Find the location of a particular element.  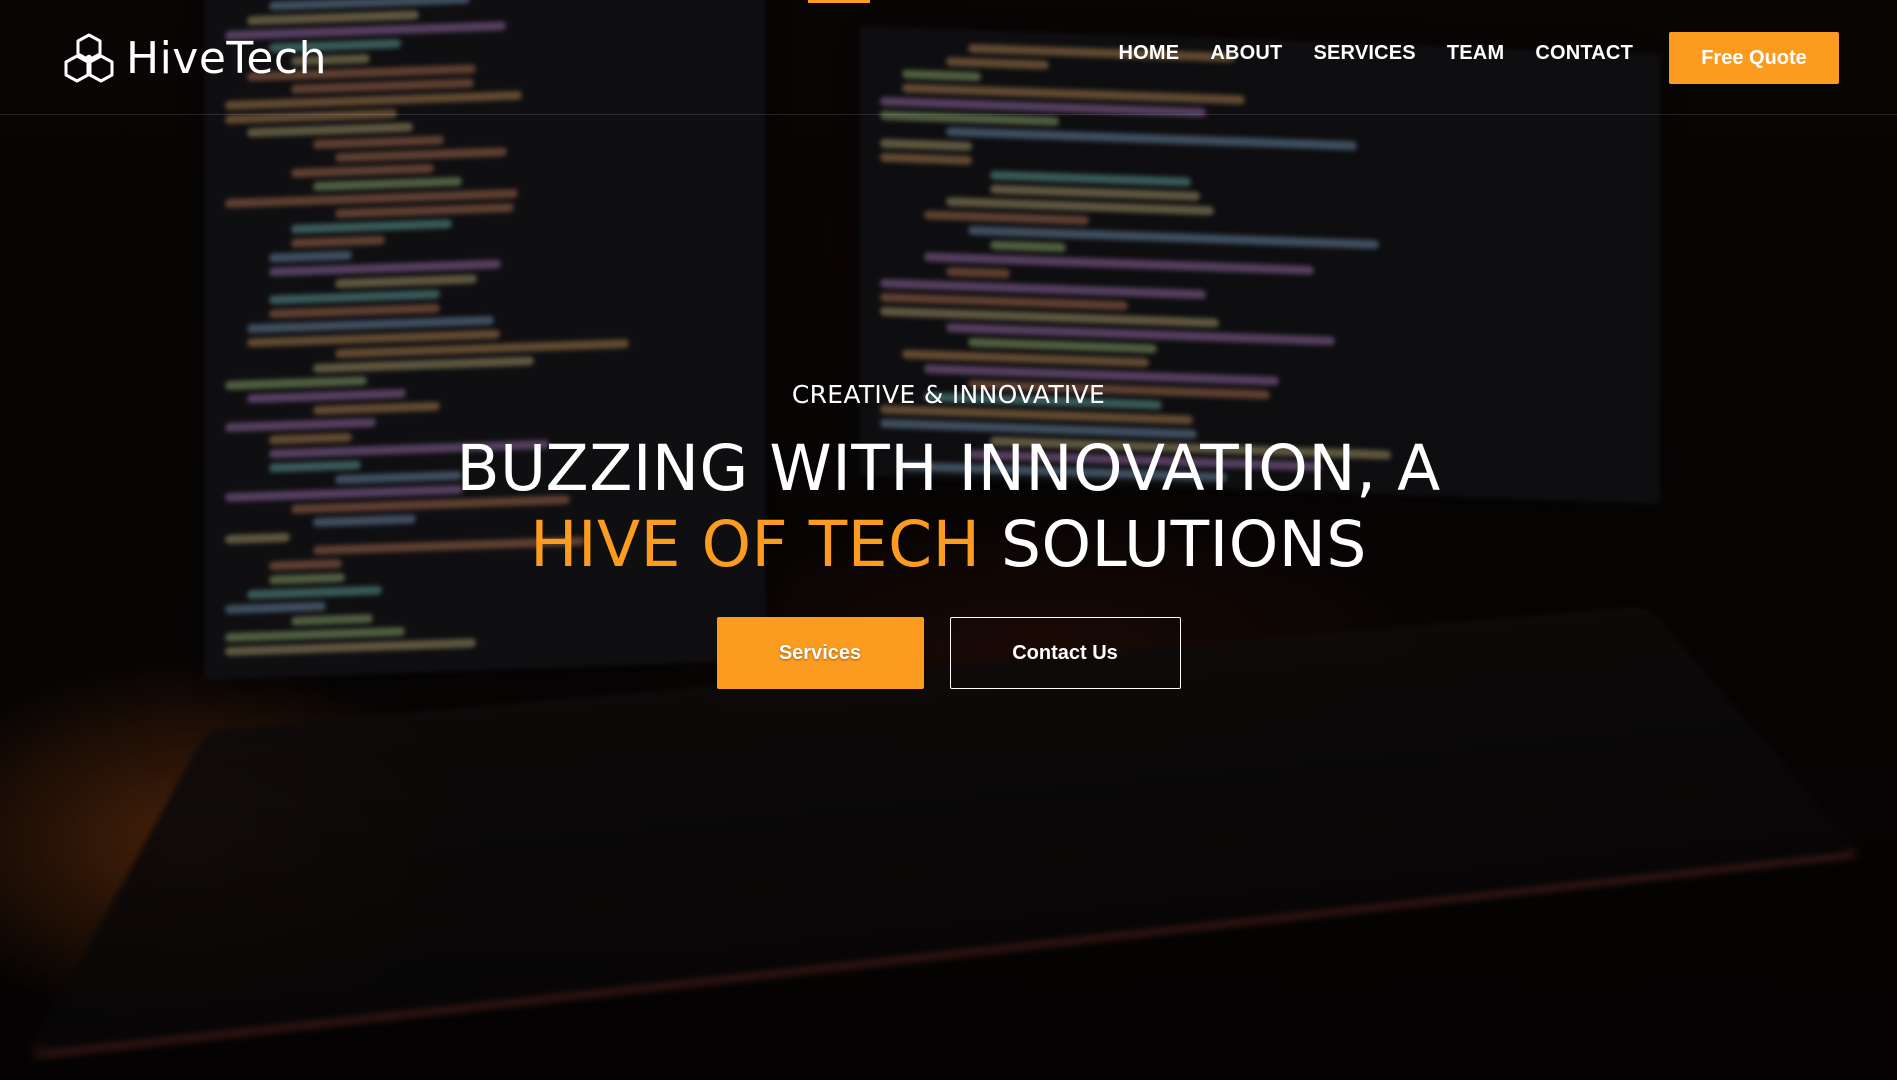

brand-name: HiveTech is located at coordinates (226, 58).